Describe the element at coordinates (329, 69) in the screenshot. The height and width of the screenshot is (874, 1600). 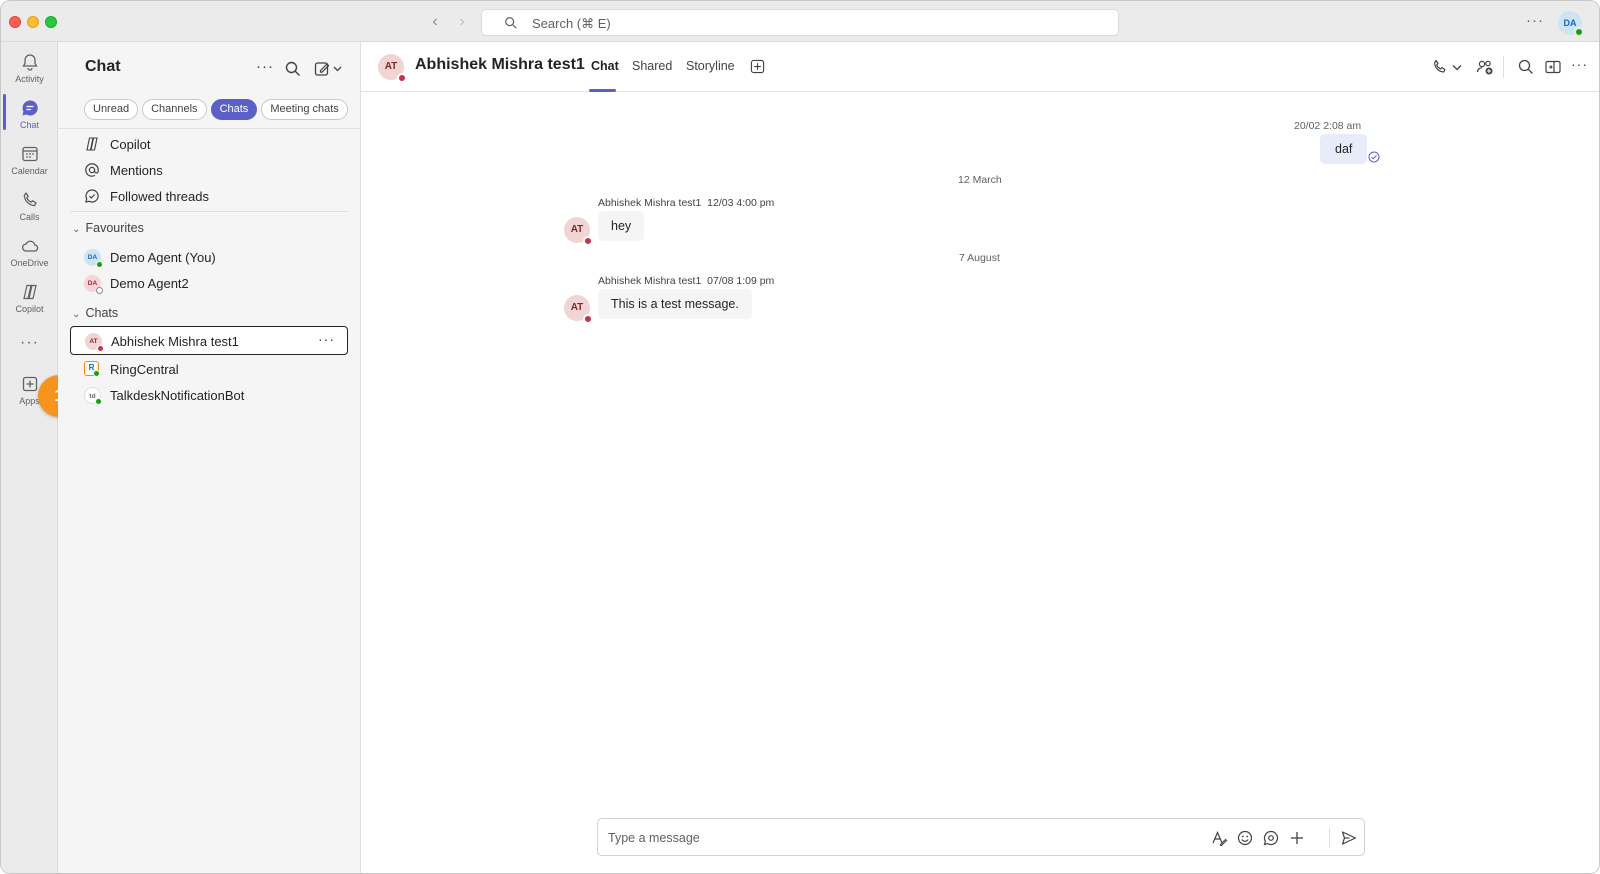
I see `new-chat-icon` at that location.